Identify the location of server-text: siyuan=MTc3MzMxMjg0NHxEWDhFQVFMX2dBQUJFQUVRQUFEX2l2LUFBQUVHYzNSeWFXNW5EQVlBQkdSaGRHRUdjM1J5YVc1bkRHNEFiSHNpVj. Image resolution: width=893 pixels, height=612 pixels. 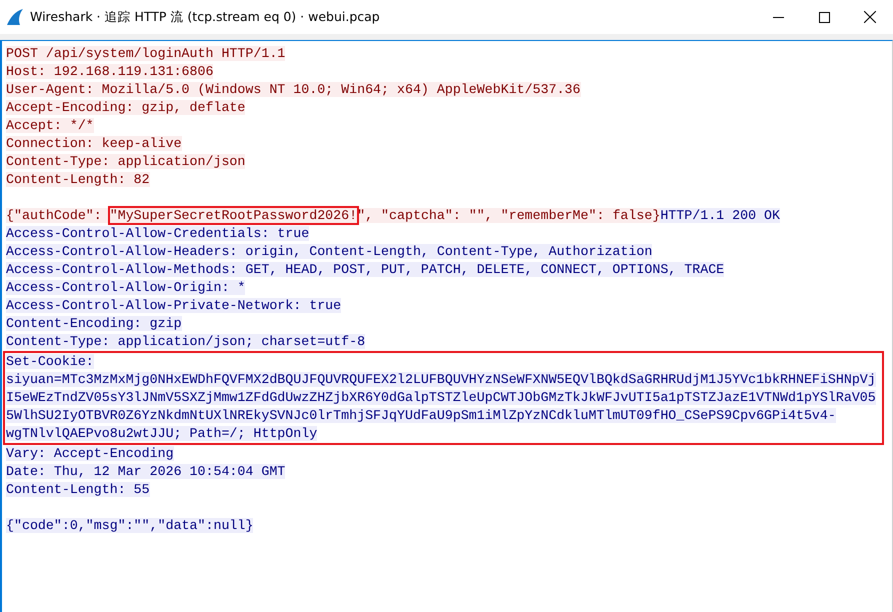
(441, 379).